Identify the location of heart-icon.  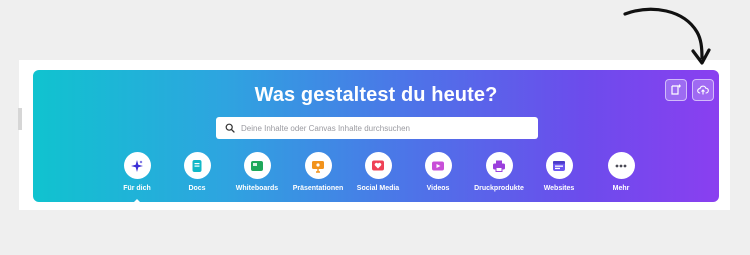
(378, 165).